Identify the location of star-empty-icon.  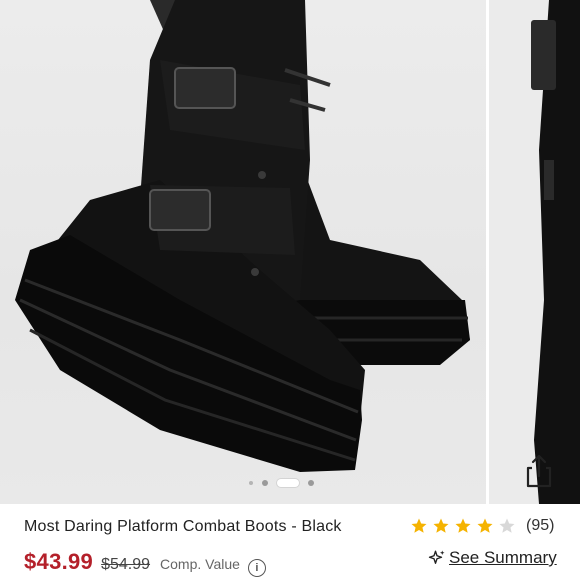
(507, 525).